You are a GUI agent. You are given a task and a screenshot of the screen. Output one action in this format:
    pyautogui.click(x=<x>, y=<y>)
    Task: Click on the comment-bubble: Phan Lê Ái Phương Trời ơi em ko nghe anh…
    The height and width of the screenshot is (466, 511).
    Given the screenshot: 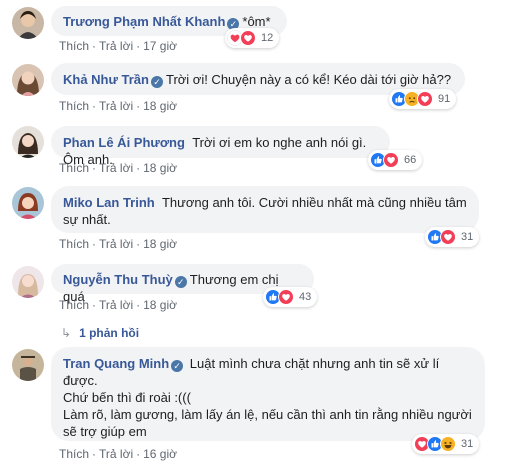 What is the action you would take?
    pyautogui.click(x=220, y=146)
    